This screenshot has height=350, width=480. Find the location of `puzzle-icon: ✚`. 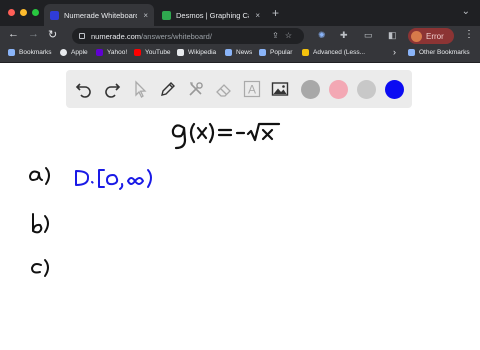

puzzle-icon: ✚ is located at coordinates (344, 35).